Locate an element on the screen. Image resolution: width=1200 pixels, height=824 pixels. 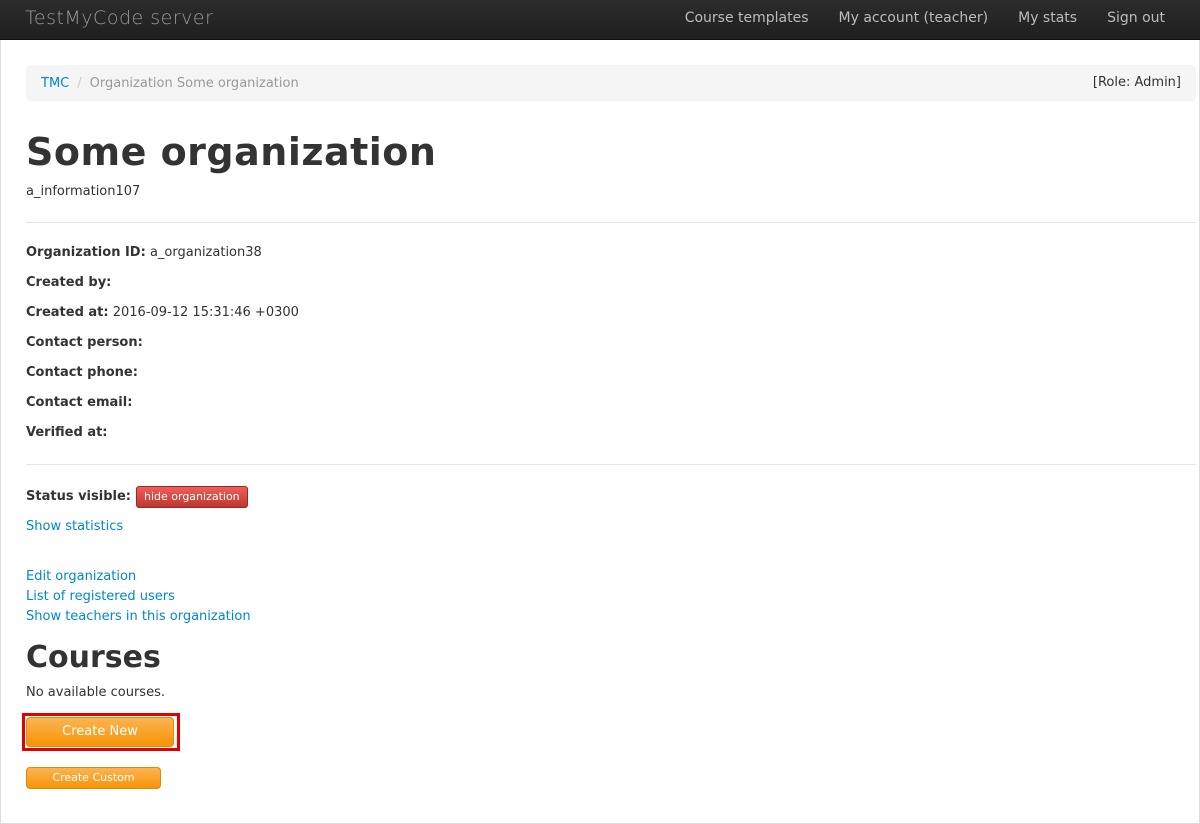
detail-label: Contact email: is located at coordinates (79, 402).